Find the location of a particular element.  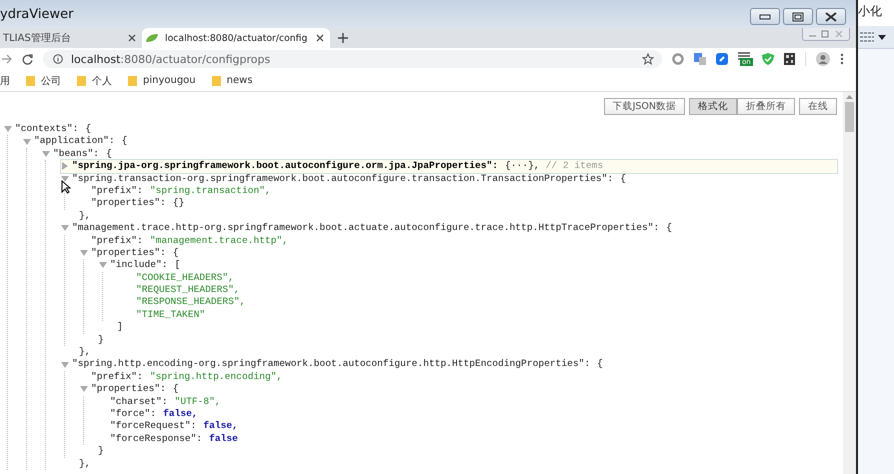

maximize-icon is located at coordinates (798, 17).